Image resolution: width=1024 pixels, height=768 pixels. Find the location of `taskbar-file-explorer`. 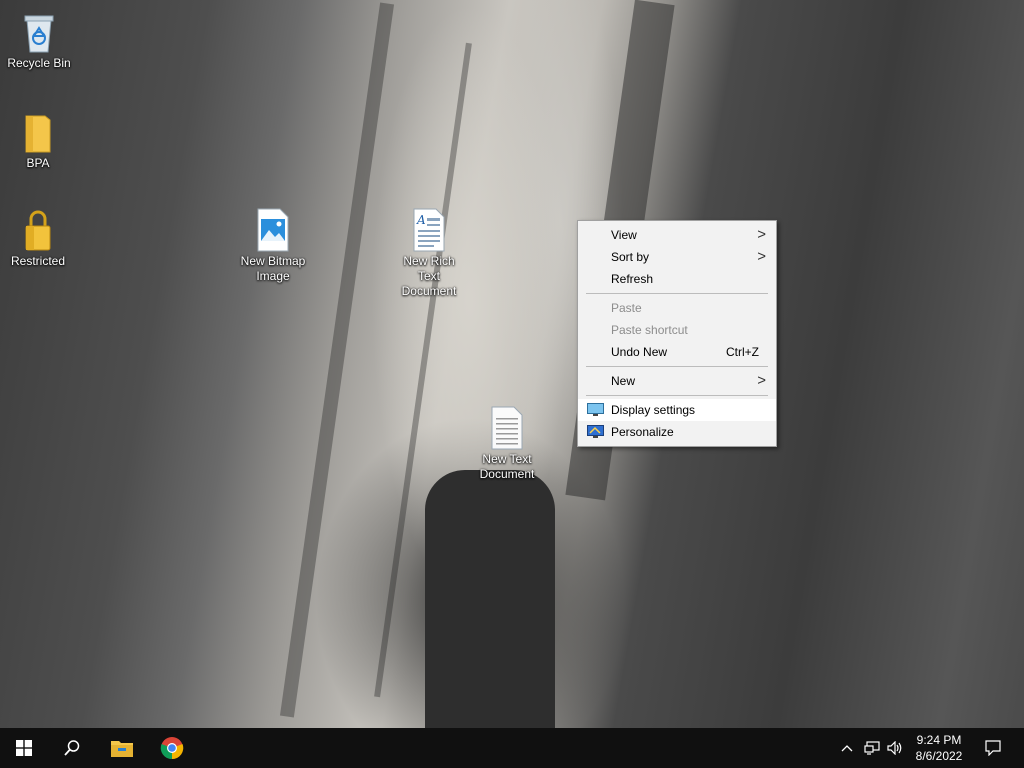

taskbar-file-explorer is located at coordinates (122, 748).